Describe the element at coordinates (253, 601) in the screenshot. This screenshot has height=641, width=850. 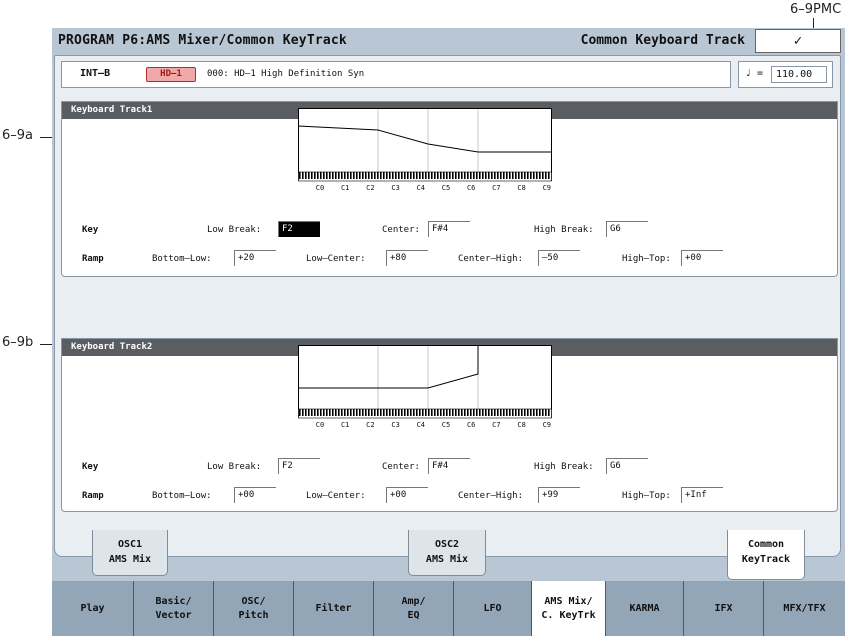
I see `tab-line: OSC/` at that location.